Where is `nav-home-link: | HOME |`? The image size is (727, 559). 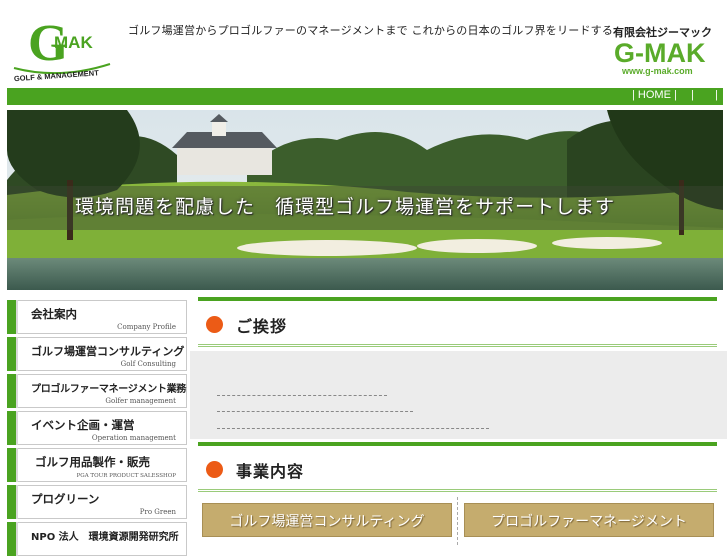 nav-home-link: | HOME | is located at coordinates (654, 95).